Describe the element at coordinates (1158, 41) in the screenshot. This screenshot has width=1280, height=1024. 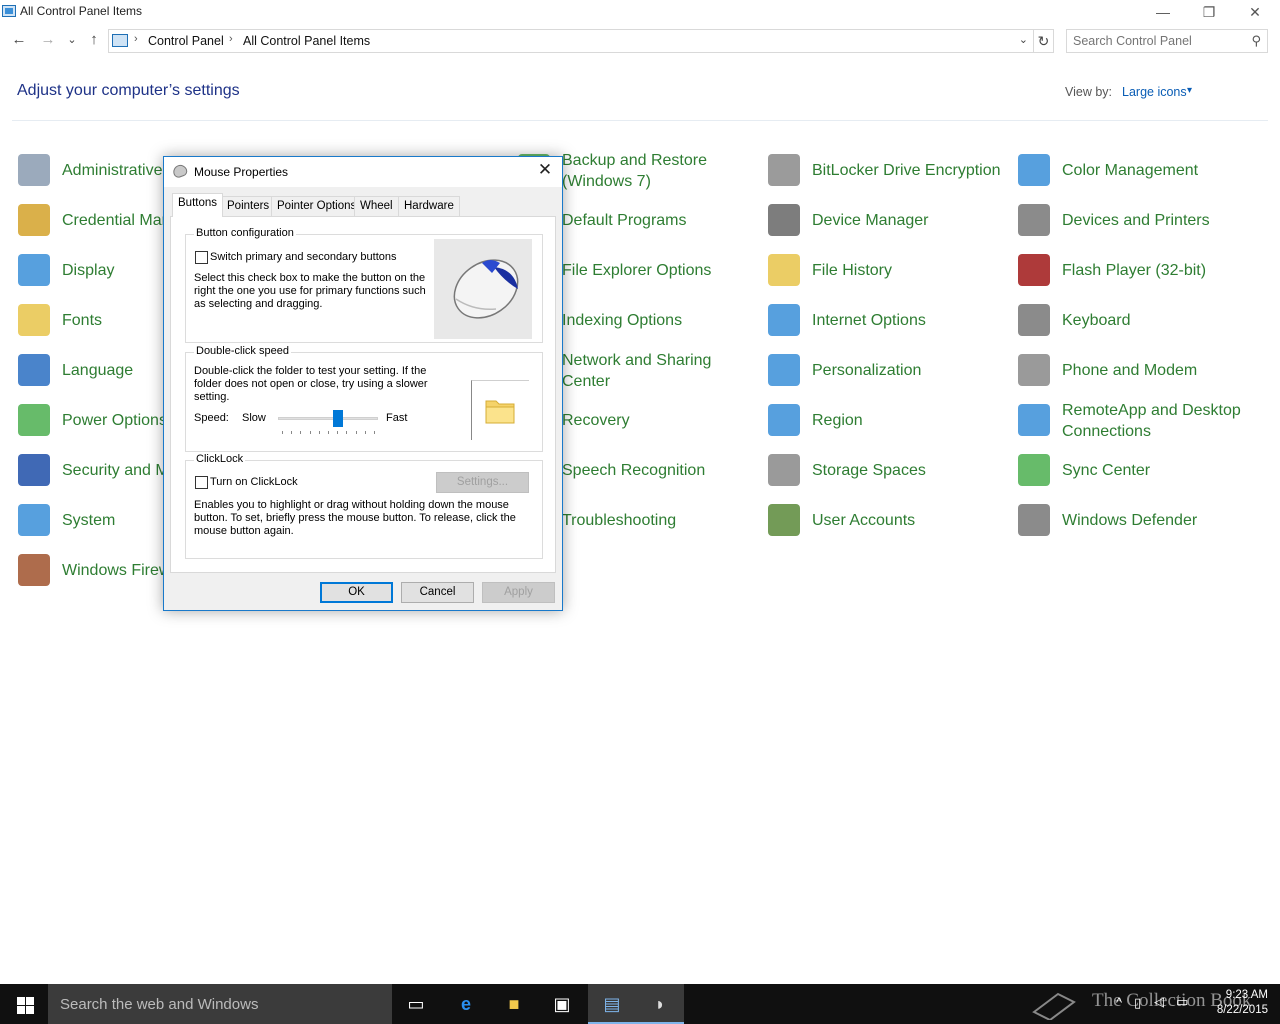
I see `search-input` at that location.